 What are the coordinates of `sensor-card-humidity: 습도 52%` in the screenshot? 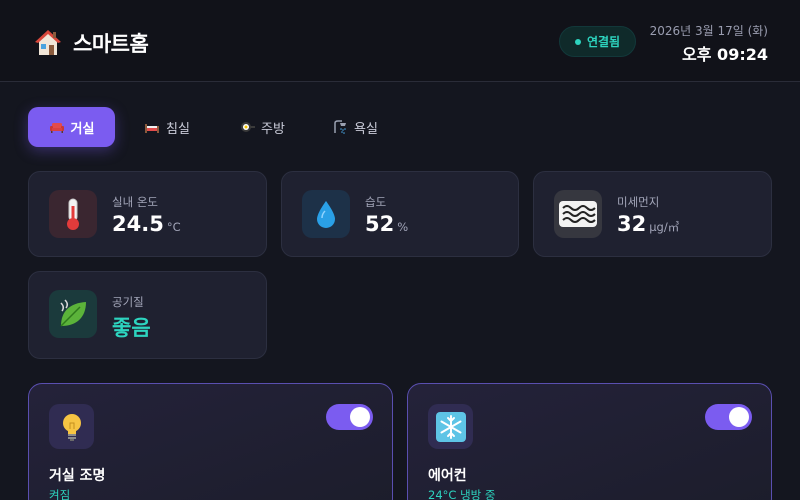 It's located at (400, 214).